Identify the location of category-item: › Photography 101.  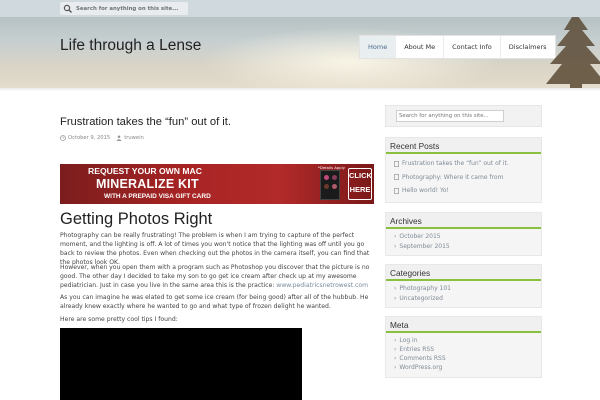
(467, 289).